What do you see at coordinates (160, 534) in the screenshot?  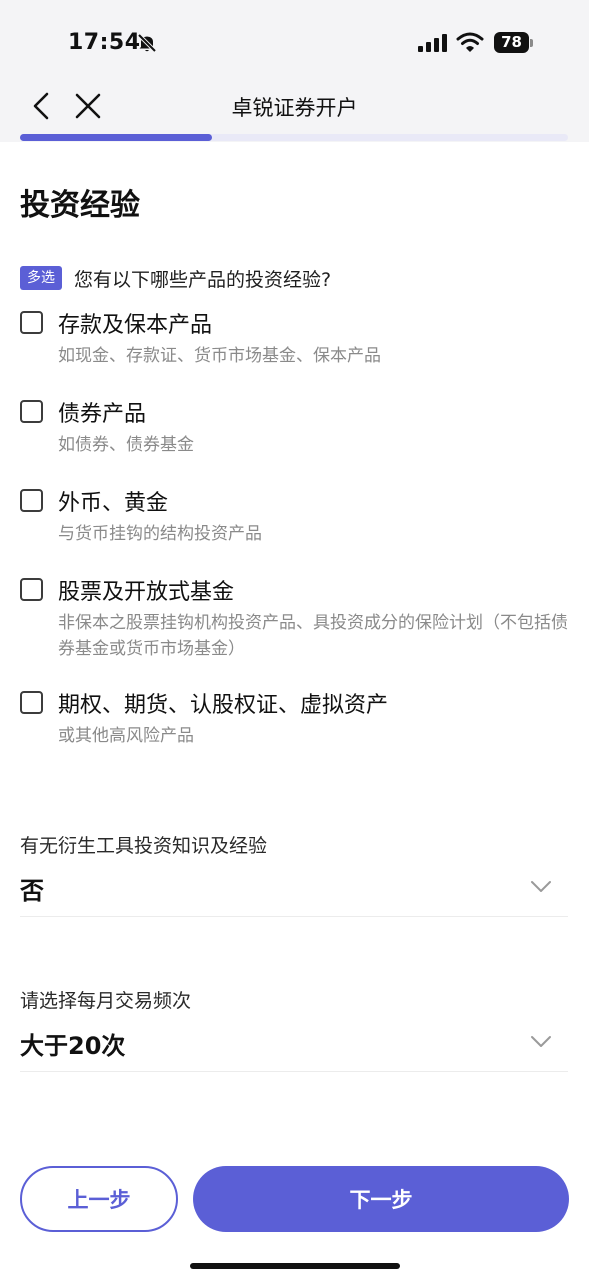 I see `option-description: 与货币挂钩的结构投资产品` at bounding box center [160, 534].